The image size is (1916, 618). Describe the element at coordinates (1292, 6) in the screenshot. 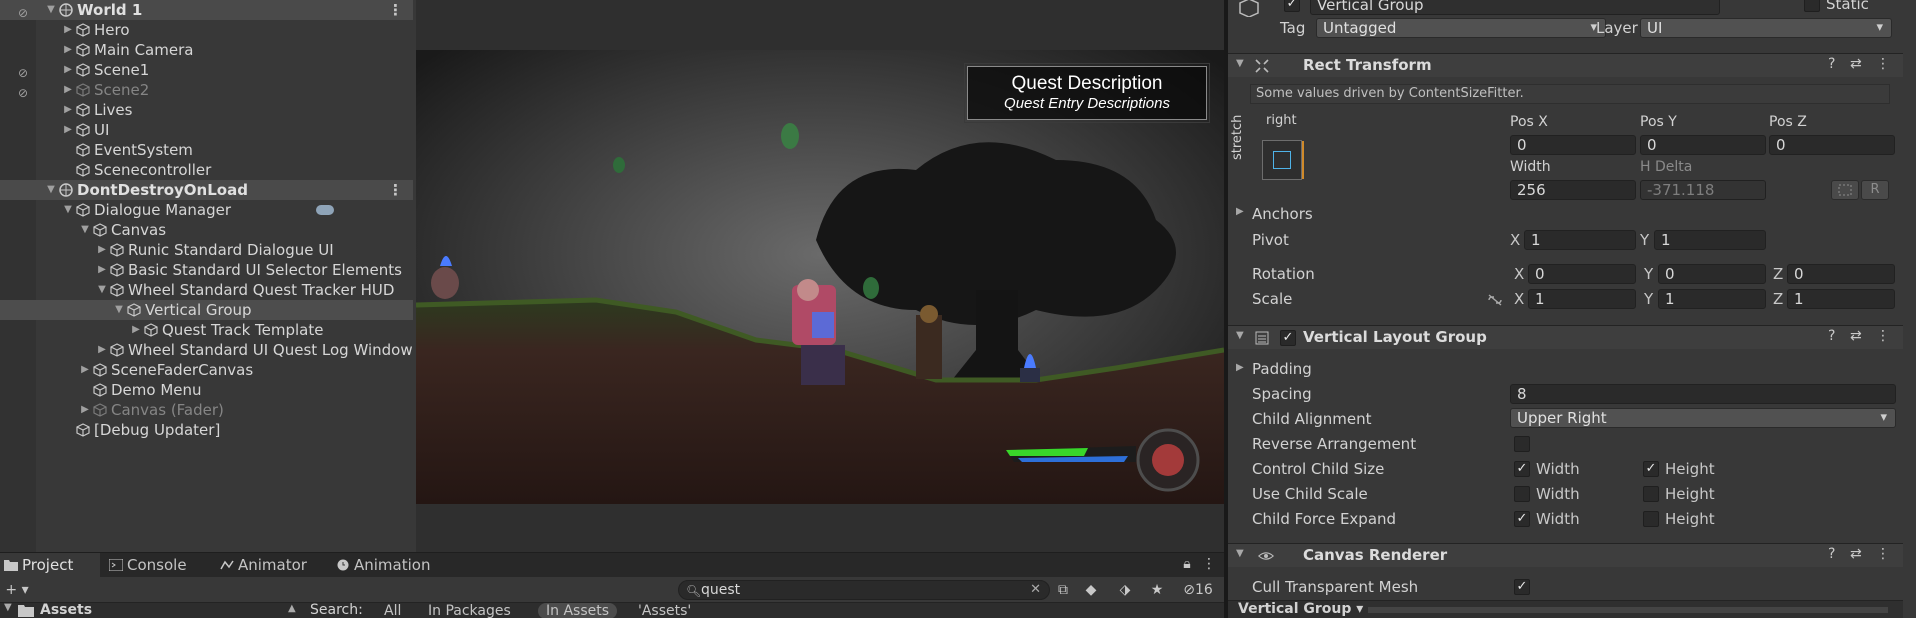

I see `active-checkbox: ✓` at that location.